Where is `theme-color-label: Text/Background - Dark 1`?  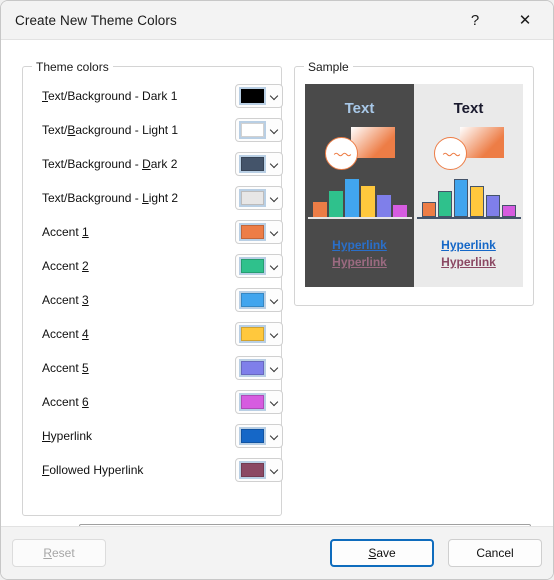 theme-color-label: Text/Background - Dark 1 is located at coordinates (110, 96).